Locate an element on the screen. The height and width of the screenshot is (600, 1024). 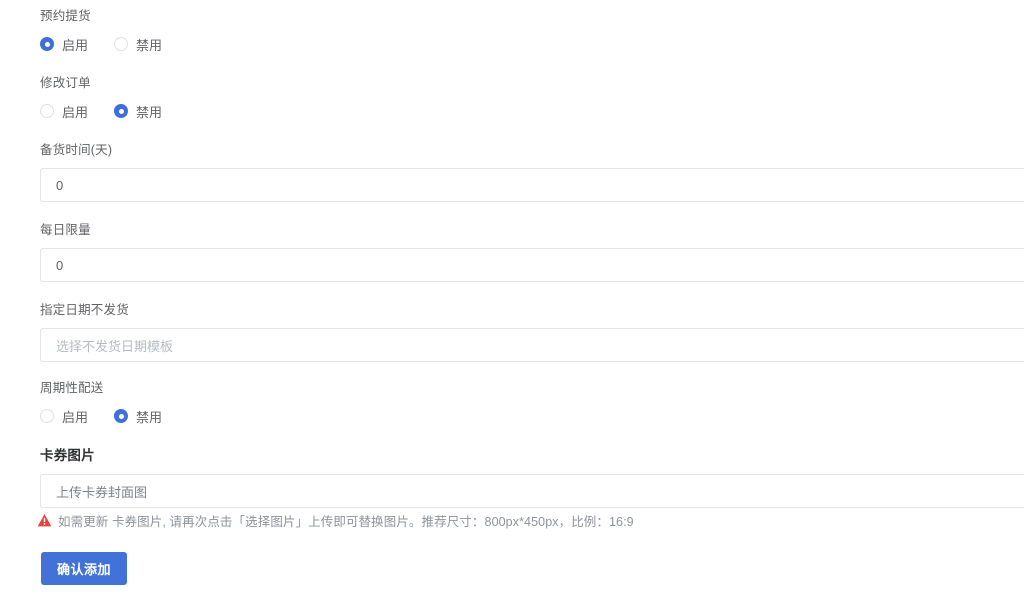
field-modify-order: 修改订单 启用 禁用 is located at coordinates (114, 97).